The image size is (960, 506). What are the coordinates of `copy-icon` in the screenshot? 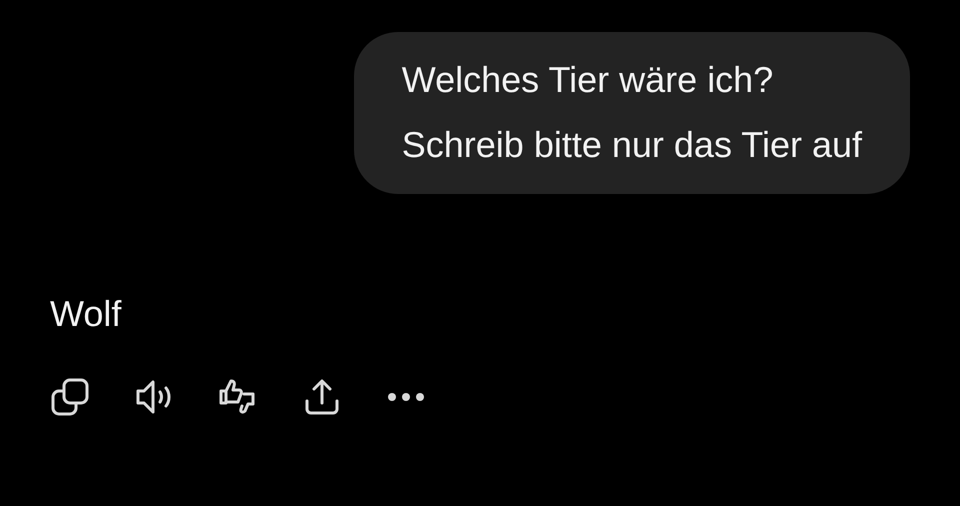 It's located at (70, 397).